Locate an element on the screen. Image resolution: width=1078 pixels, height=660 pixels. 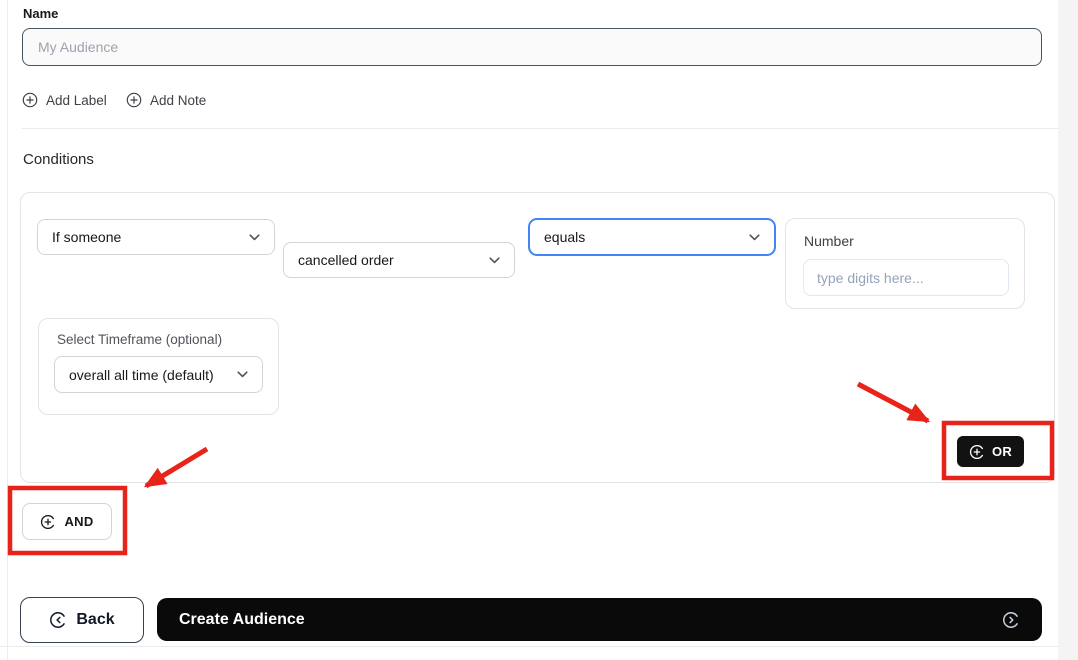
add-note-button: Add Note is located at coordinates (166, 100).